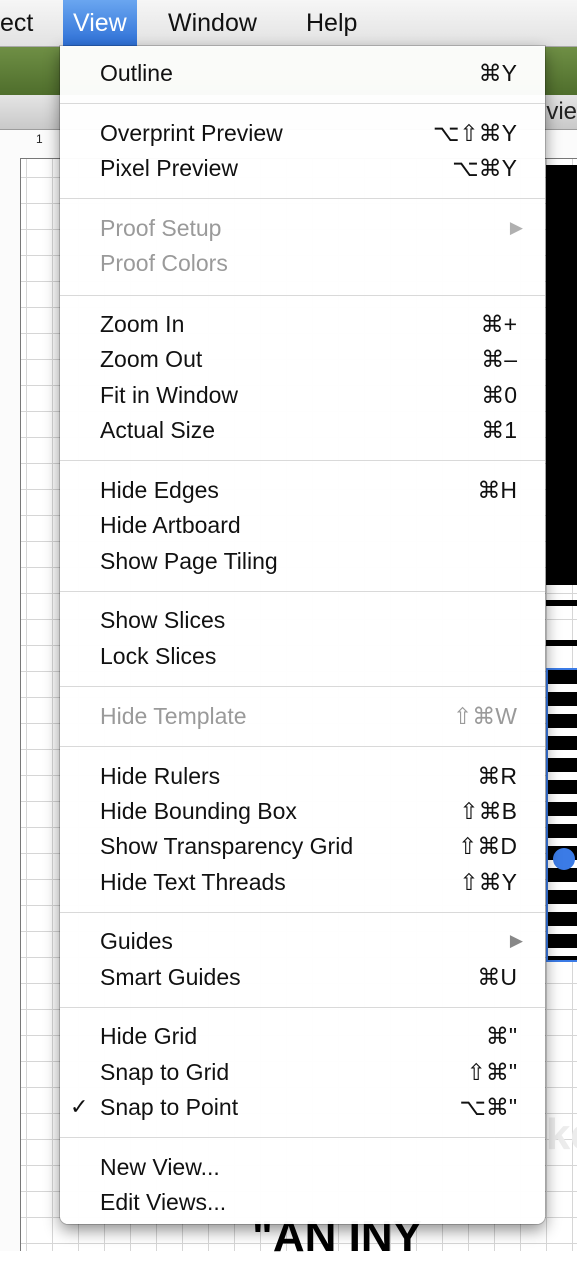 This screenshot has height=1262, width=577. Describe the element at coordinates (170, 977) in the screenshot. I see `menu-item-label: Smart Guides` at that location.